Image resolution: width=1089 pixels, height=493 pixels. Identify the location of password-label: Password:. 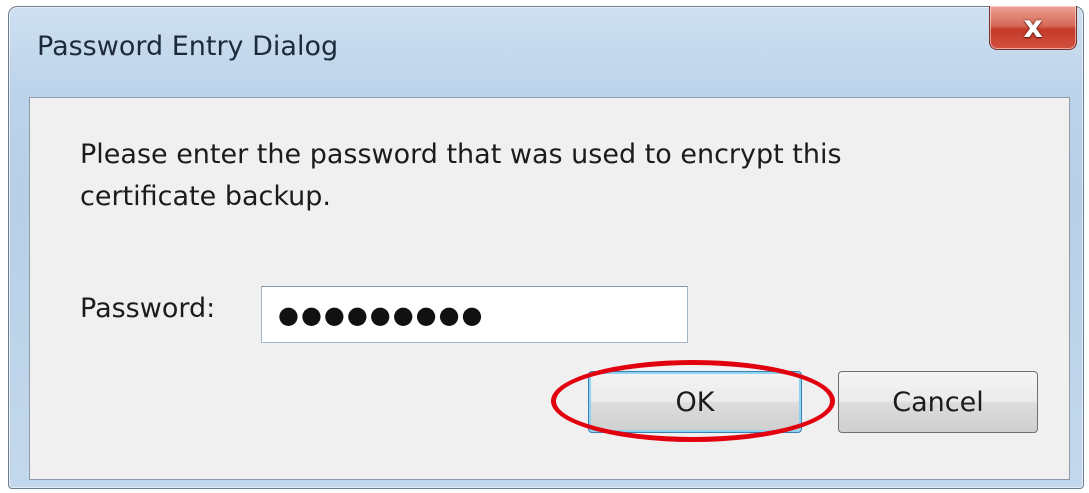
(148, 308).